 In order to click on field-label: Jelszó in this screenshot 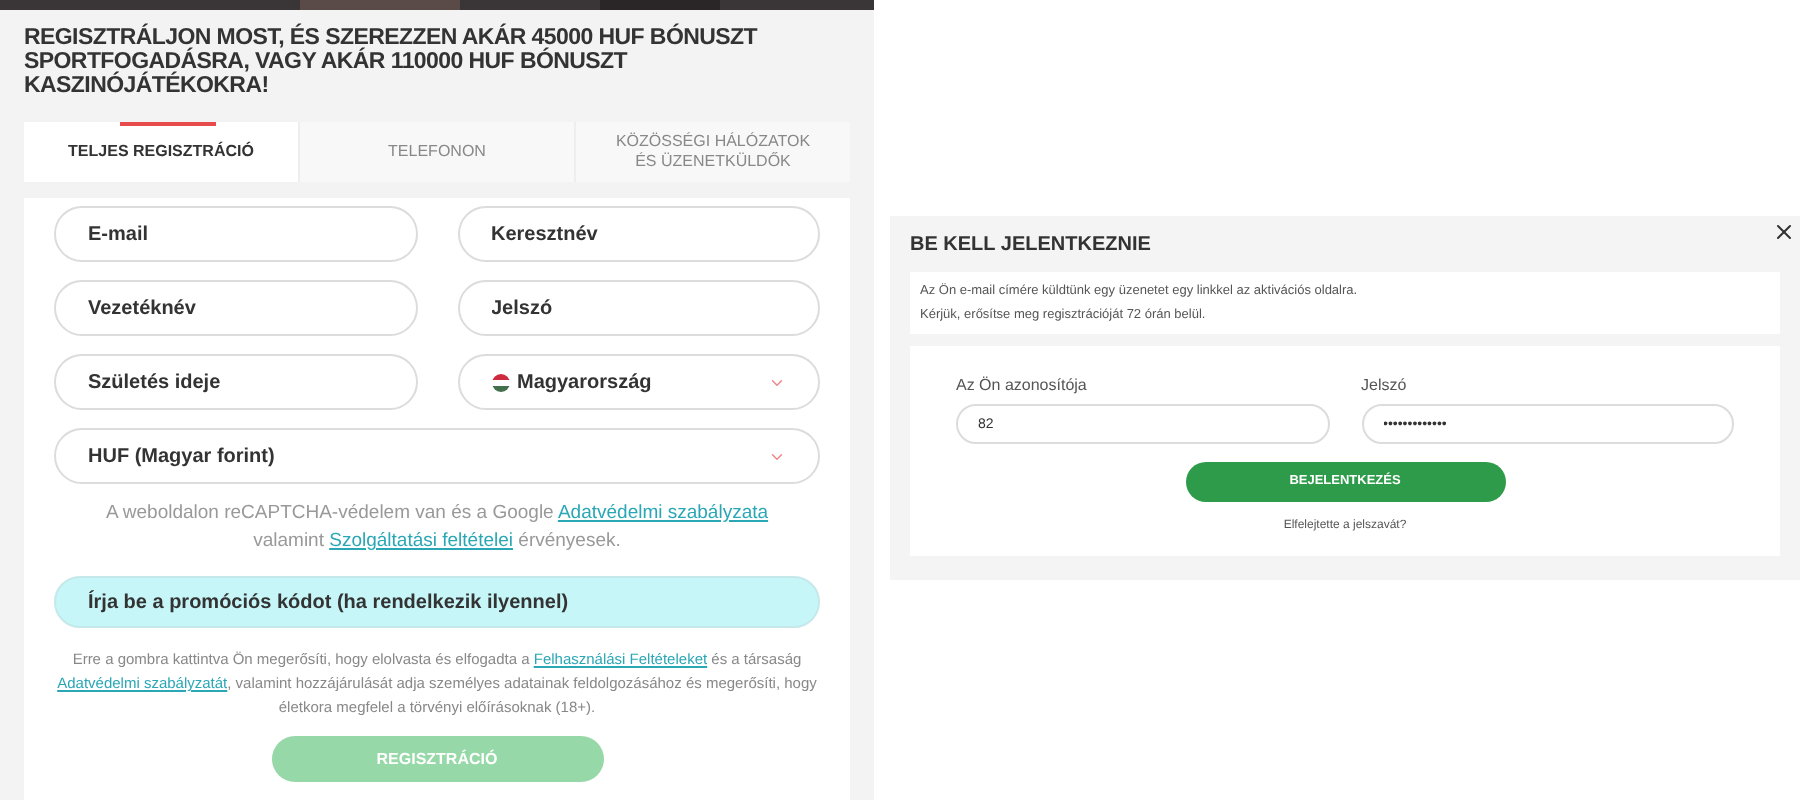, I will do `click(1385, 386)`.